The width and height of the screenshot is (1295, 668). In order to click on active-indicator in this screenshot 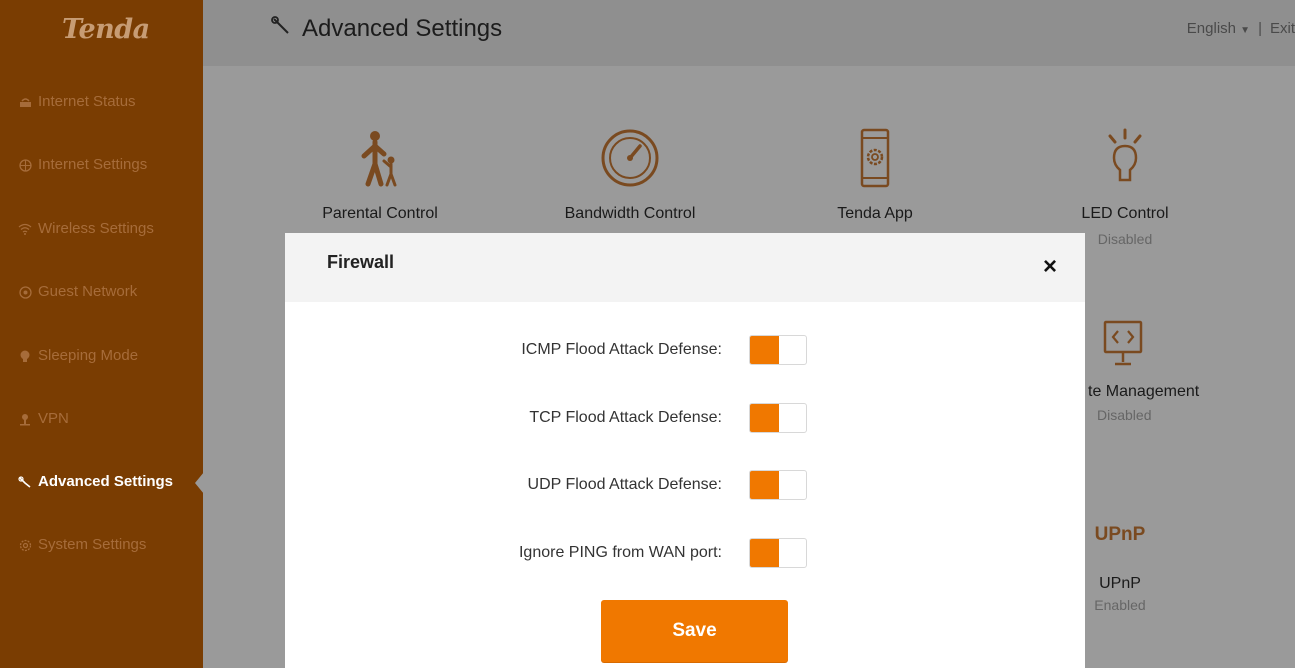, I will do `click(199, 483)`.